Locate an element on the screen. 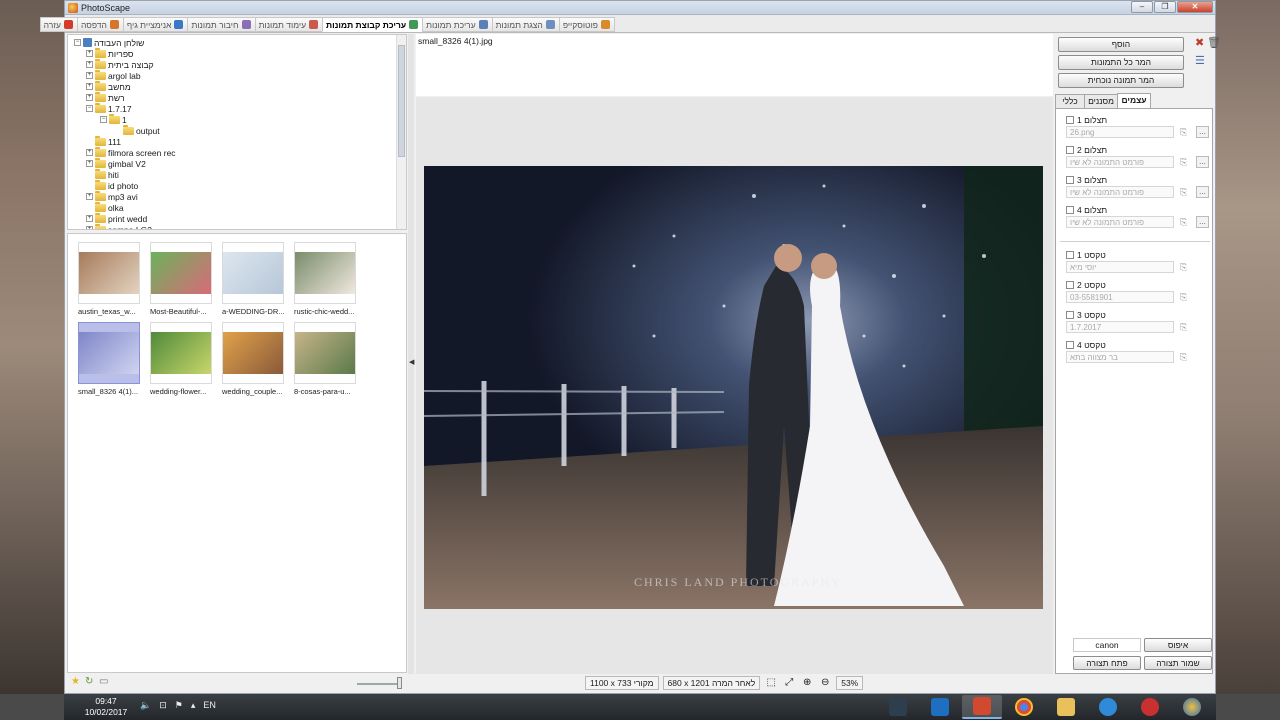  convert-current-button: המר תמונה נוכחית is located at coordinates (1121, 80).